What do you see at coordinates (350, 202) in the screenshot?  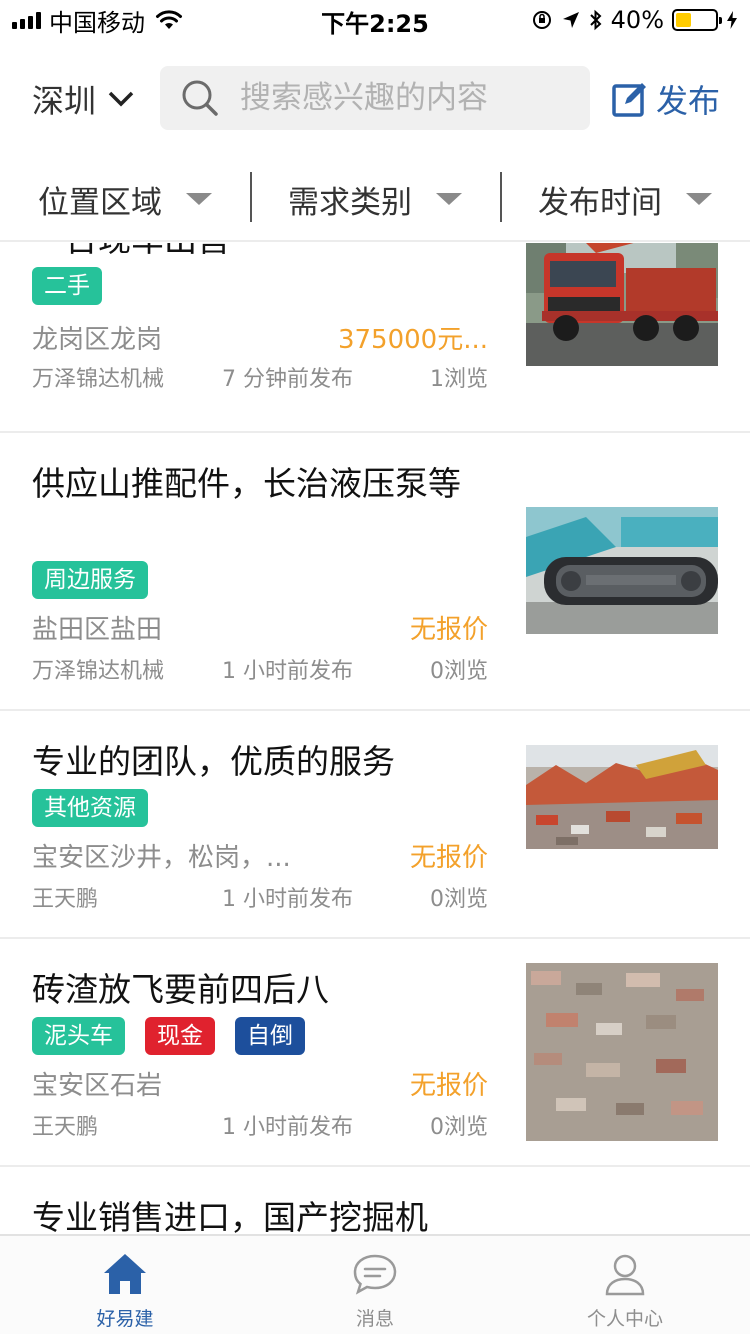 I see `filter-label: 需求类别` at bounding box center [350, 202].